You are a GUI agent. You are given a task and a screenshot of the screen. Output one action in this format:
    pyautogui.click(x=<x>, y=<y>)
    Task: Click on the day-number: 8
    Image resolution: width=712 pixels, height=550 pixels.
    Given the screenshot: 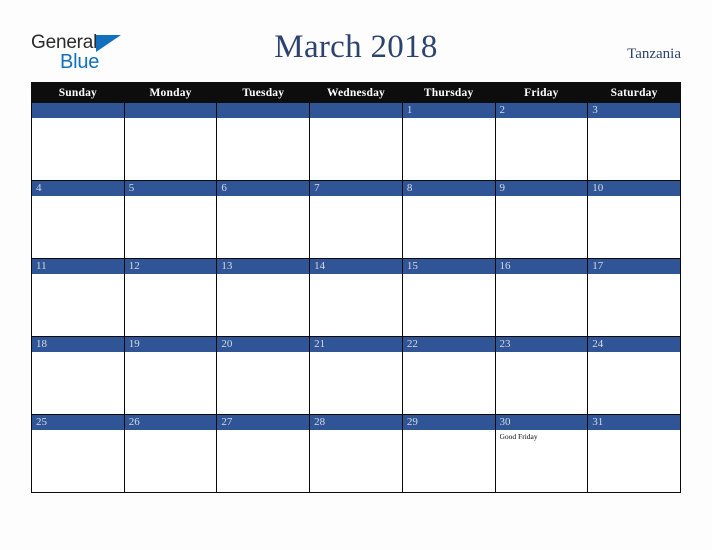 What is the action you would take?
    pyautogui.click(x=448, y=188)
    